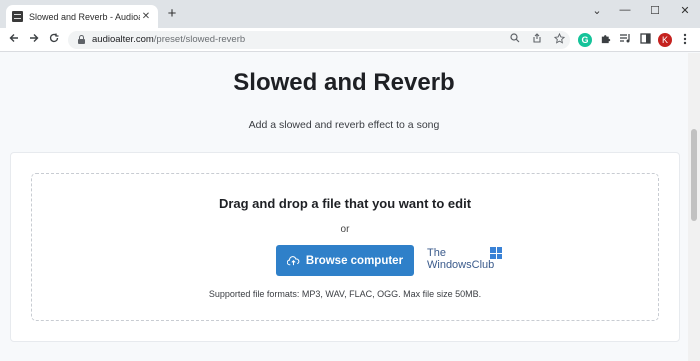 This screenshot has height=361, width=700. What do you see at coordinates (694, 175) in the screenshot?
I see `scrollbar-thumb` at bounding box center [694, 175].